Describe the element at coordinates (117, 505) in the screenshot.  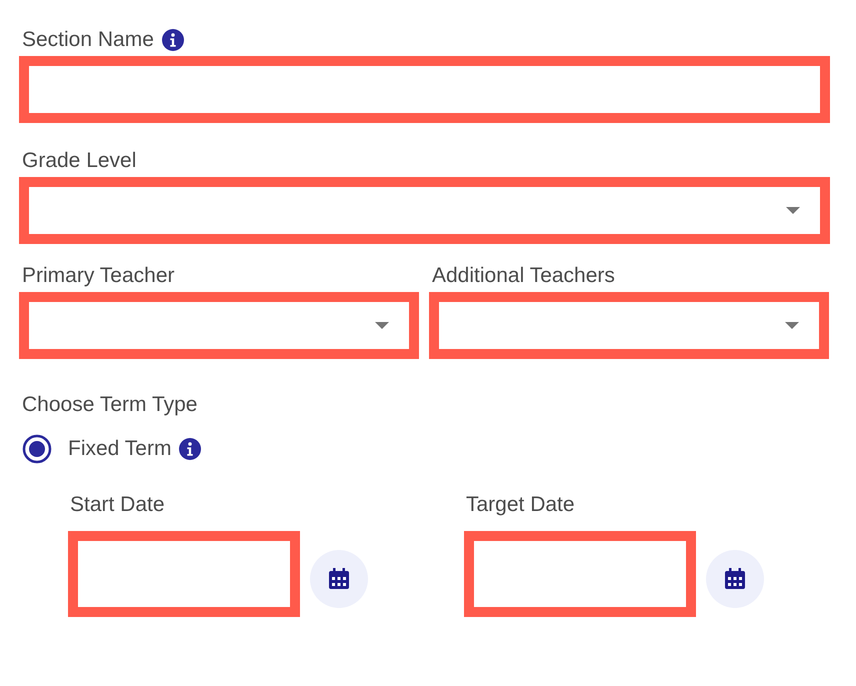
I see `field-label: Start Date` at that location.